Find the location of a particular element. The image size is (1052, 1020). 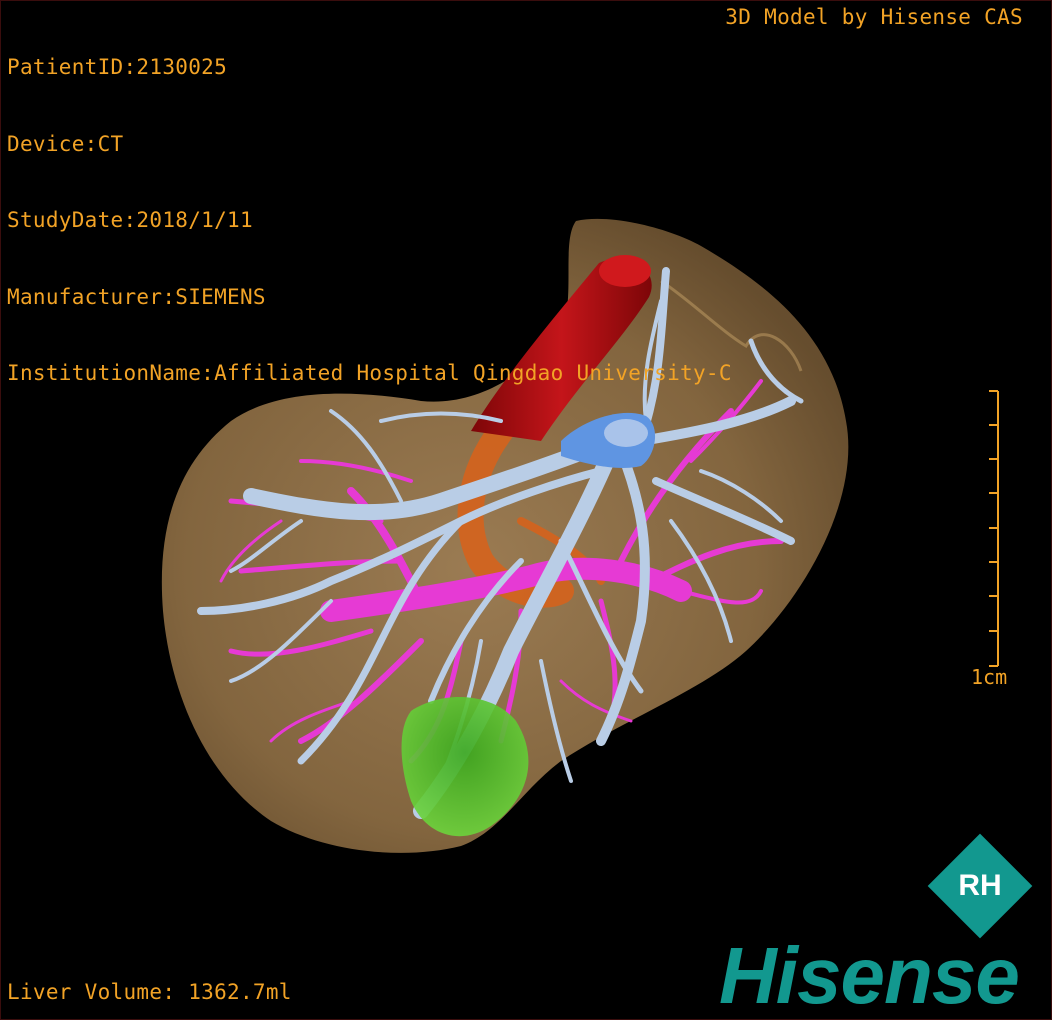

study-date: StudyDate:2018/1/11 is located at coordinates (130, 220).